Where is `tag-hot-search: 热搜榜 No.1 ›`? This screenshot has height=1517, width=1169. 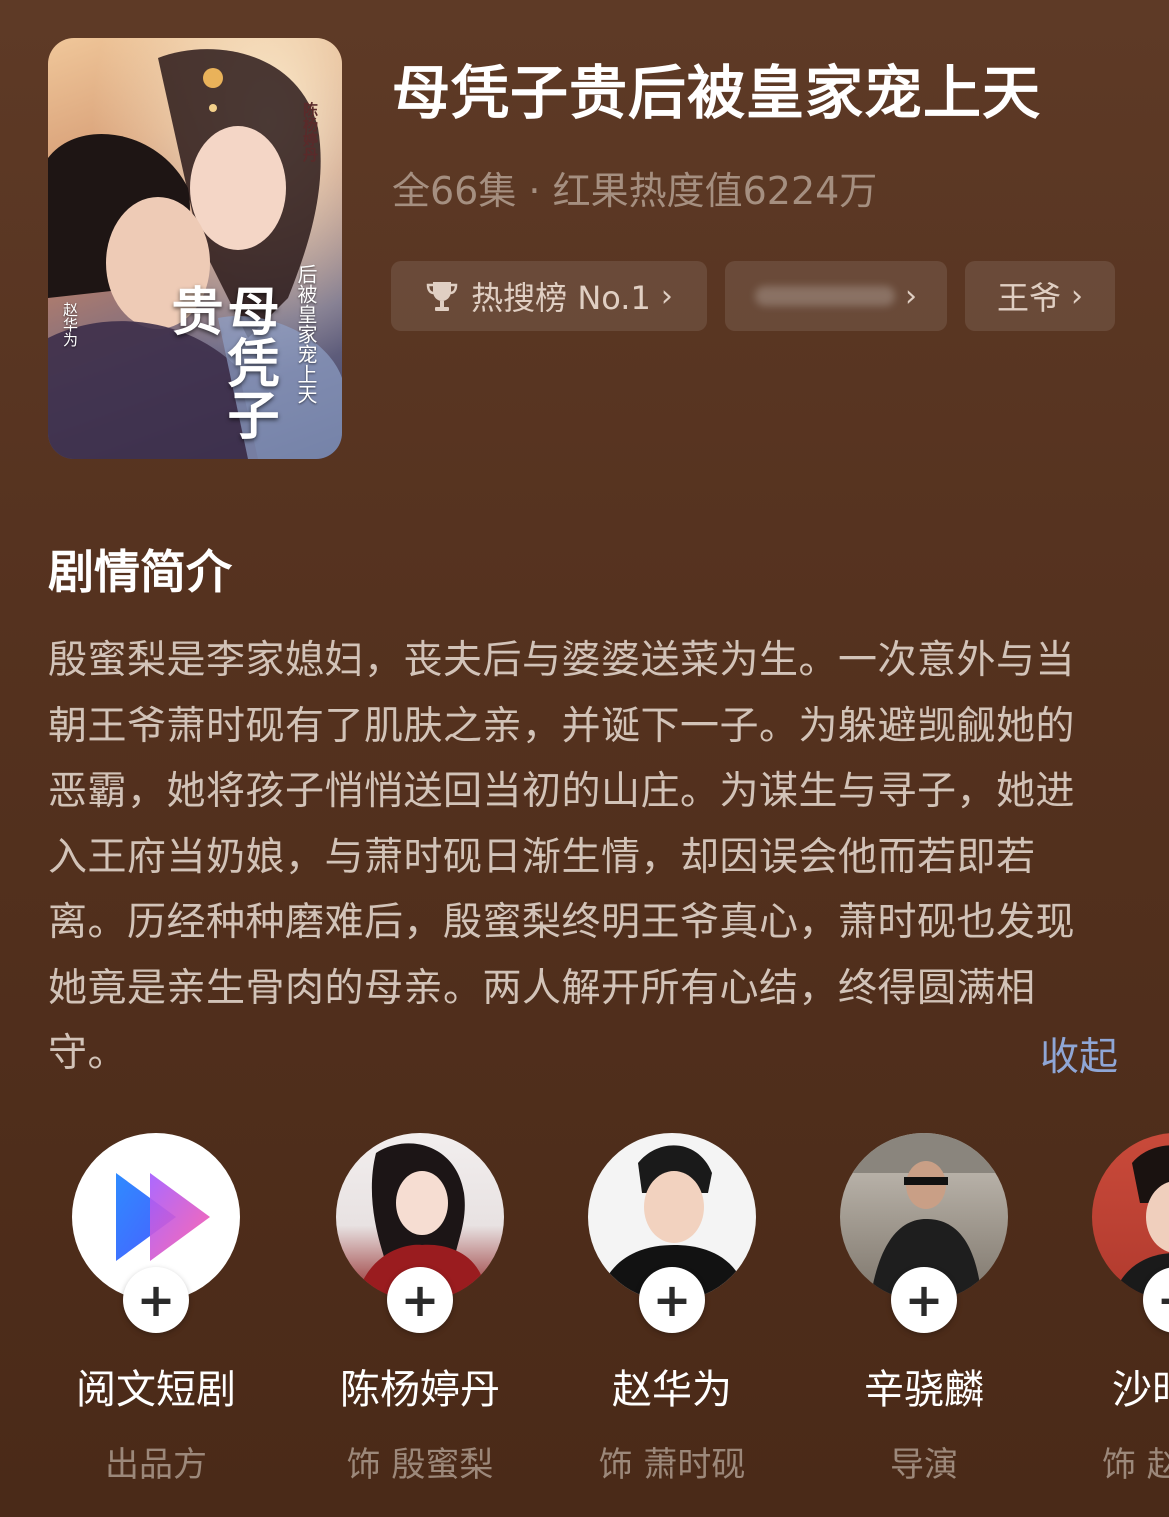
tag-hot-search: 热搜榜 No.1 › is located at coordinates (549, 296).